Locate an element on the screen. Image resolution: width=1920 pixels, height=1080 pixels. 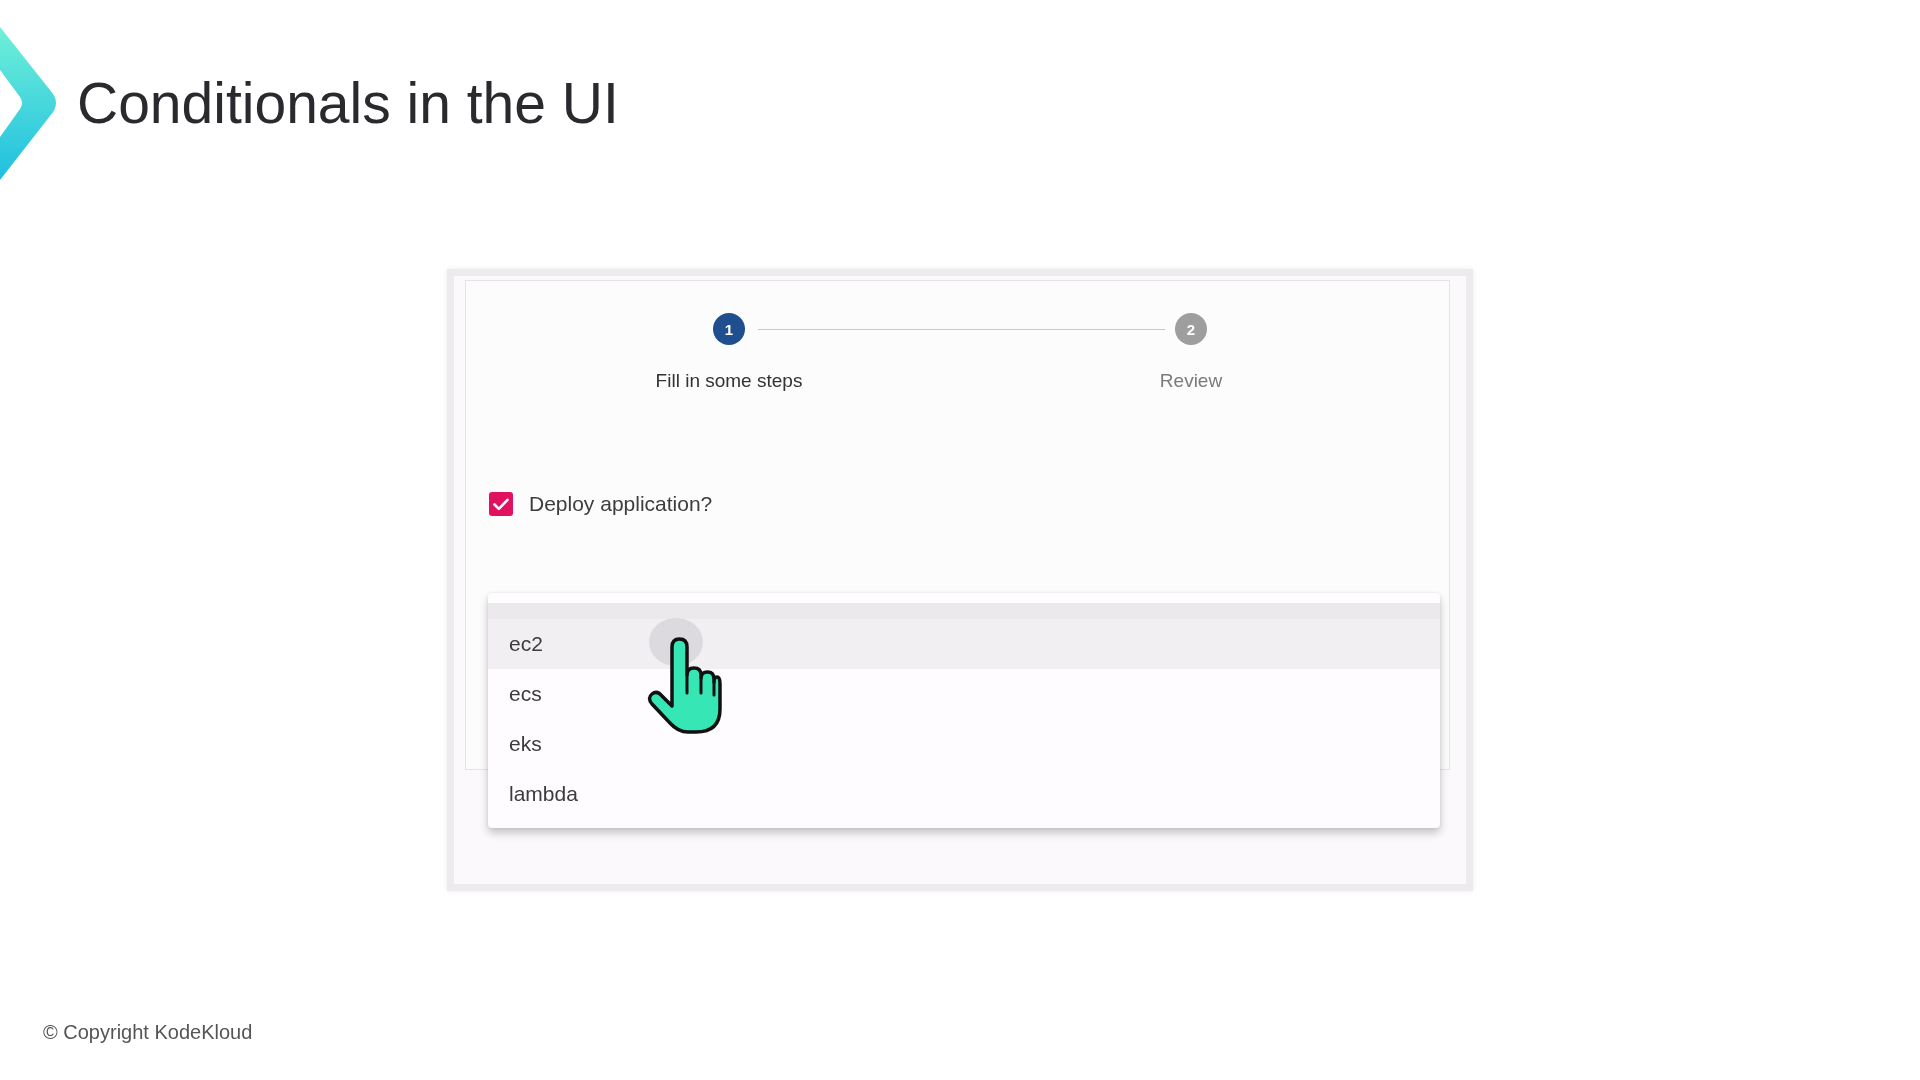
menu-option: eks is located at coordinates (964, 744).